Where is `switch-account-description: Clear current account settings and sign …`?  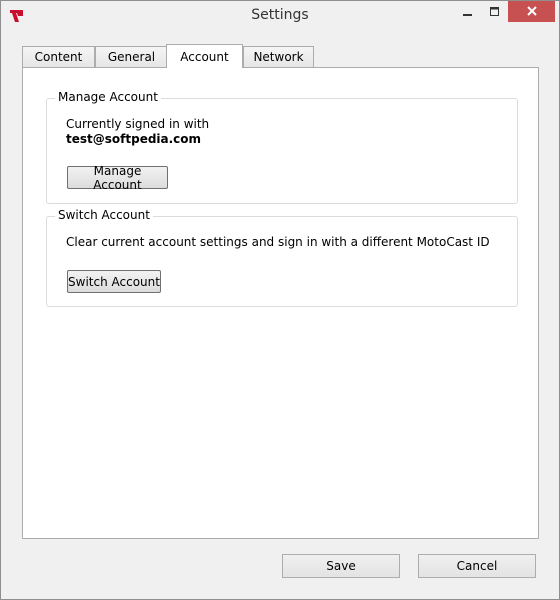
switch-account-description: Clear current account settings and sign … is located at coordinates (278, 242).